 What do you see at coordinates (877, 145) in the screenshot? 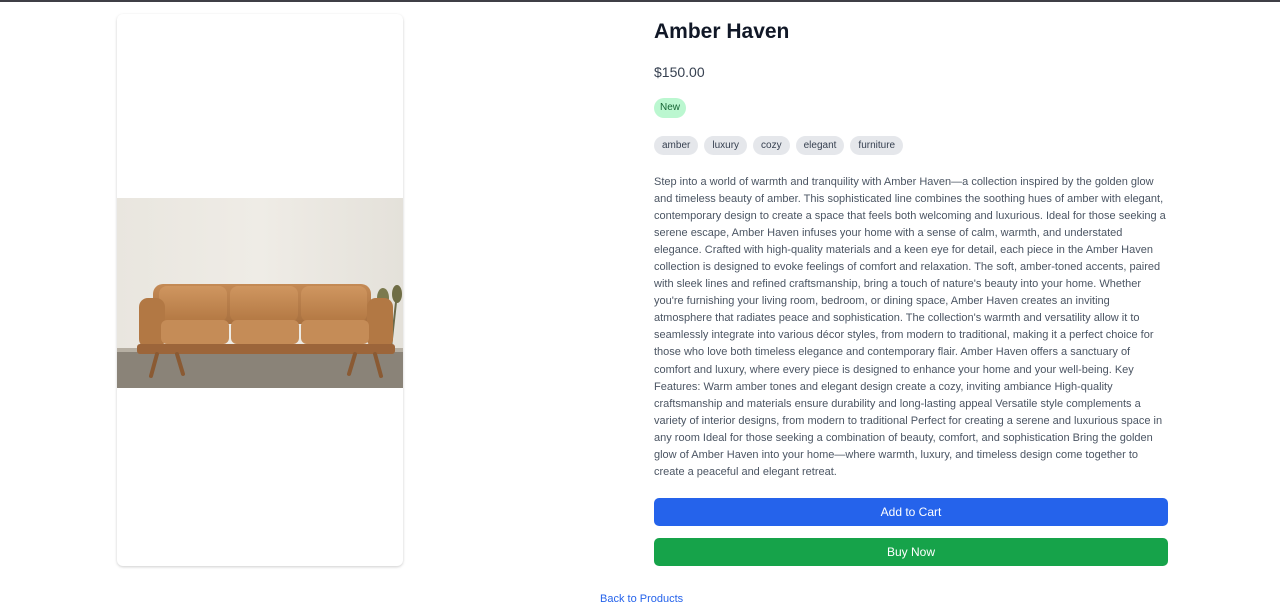
I see `tag-furniture: furniture` at bounding box center [877, 145].